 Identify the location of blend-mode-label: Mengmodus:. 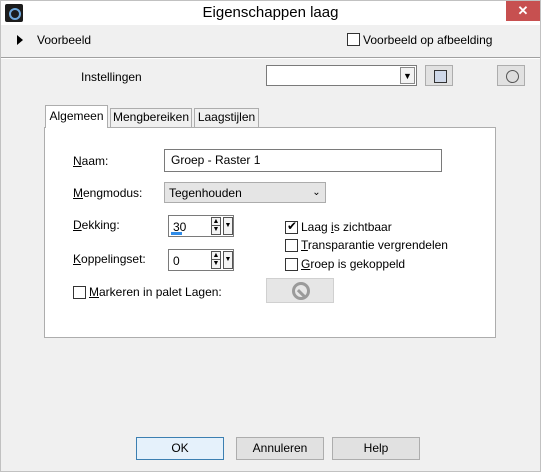
(108, 193).